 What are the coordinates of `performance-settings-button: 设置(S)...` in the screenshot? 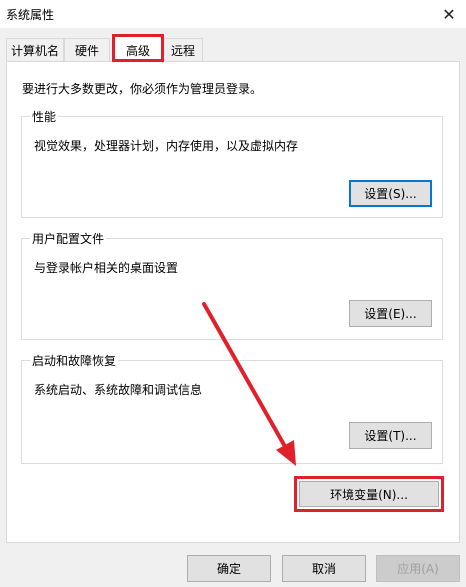 It's located at (390, 193).